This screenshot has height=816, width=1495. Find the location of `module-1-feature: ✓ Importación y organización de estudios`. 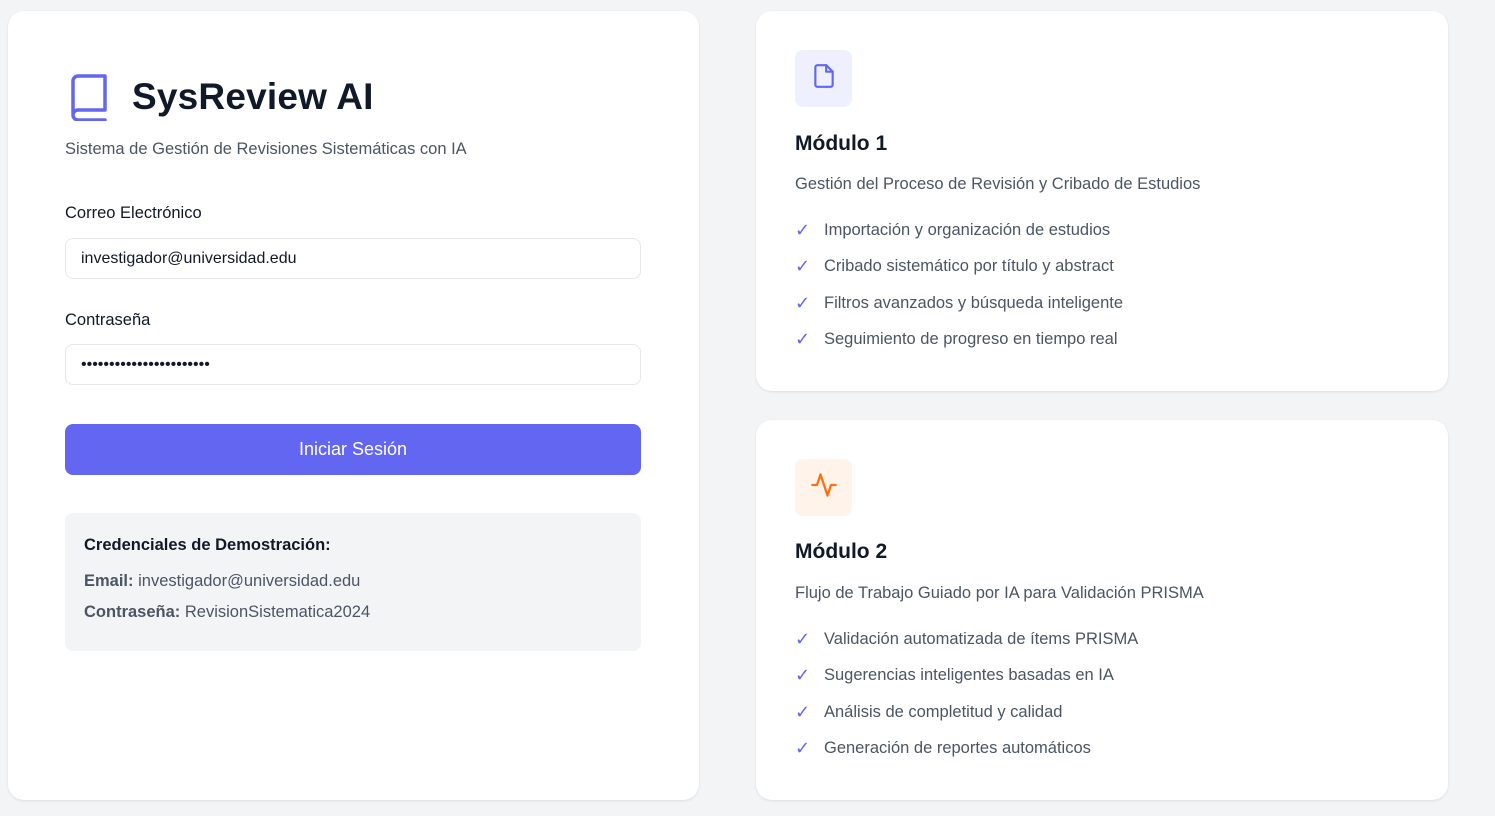

module-1-feature: ✓ Importación y organización de estudios is located at coordinates (952, 230).